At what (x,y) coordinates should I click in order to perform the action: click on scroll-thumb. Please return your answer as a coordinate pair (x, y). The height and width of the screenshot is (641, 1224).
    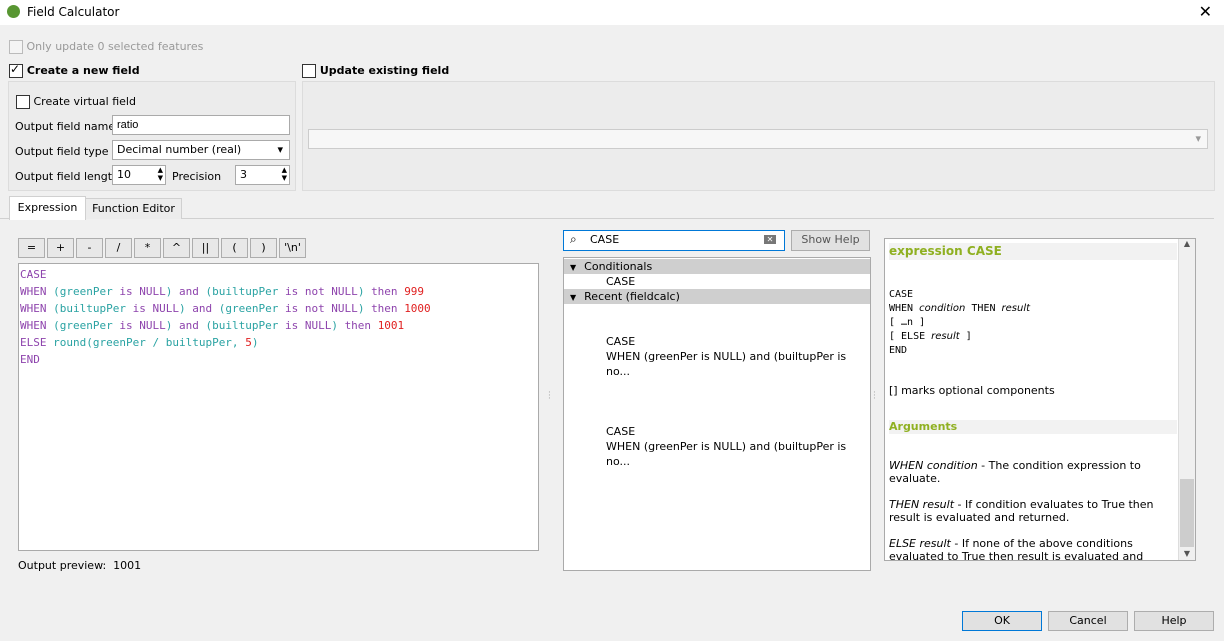
    Looking at the image, I should click on (1187, 513).